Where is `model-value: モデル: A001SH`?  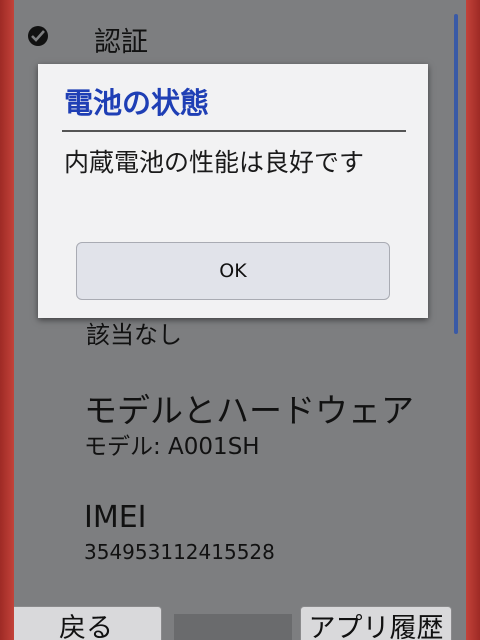
model-value: モデル: A001SH is located at coordinates (172, 447).